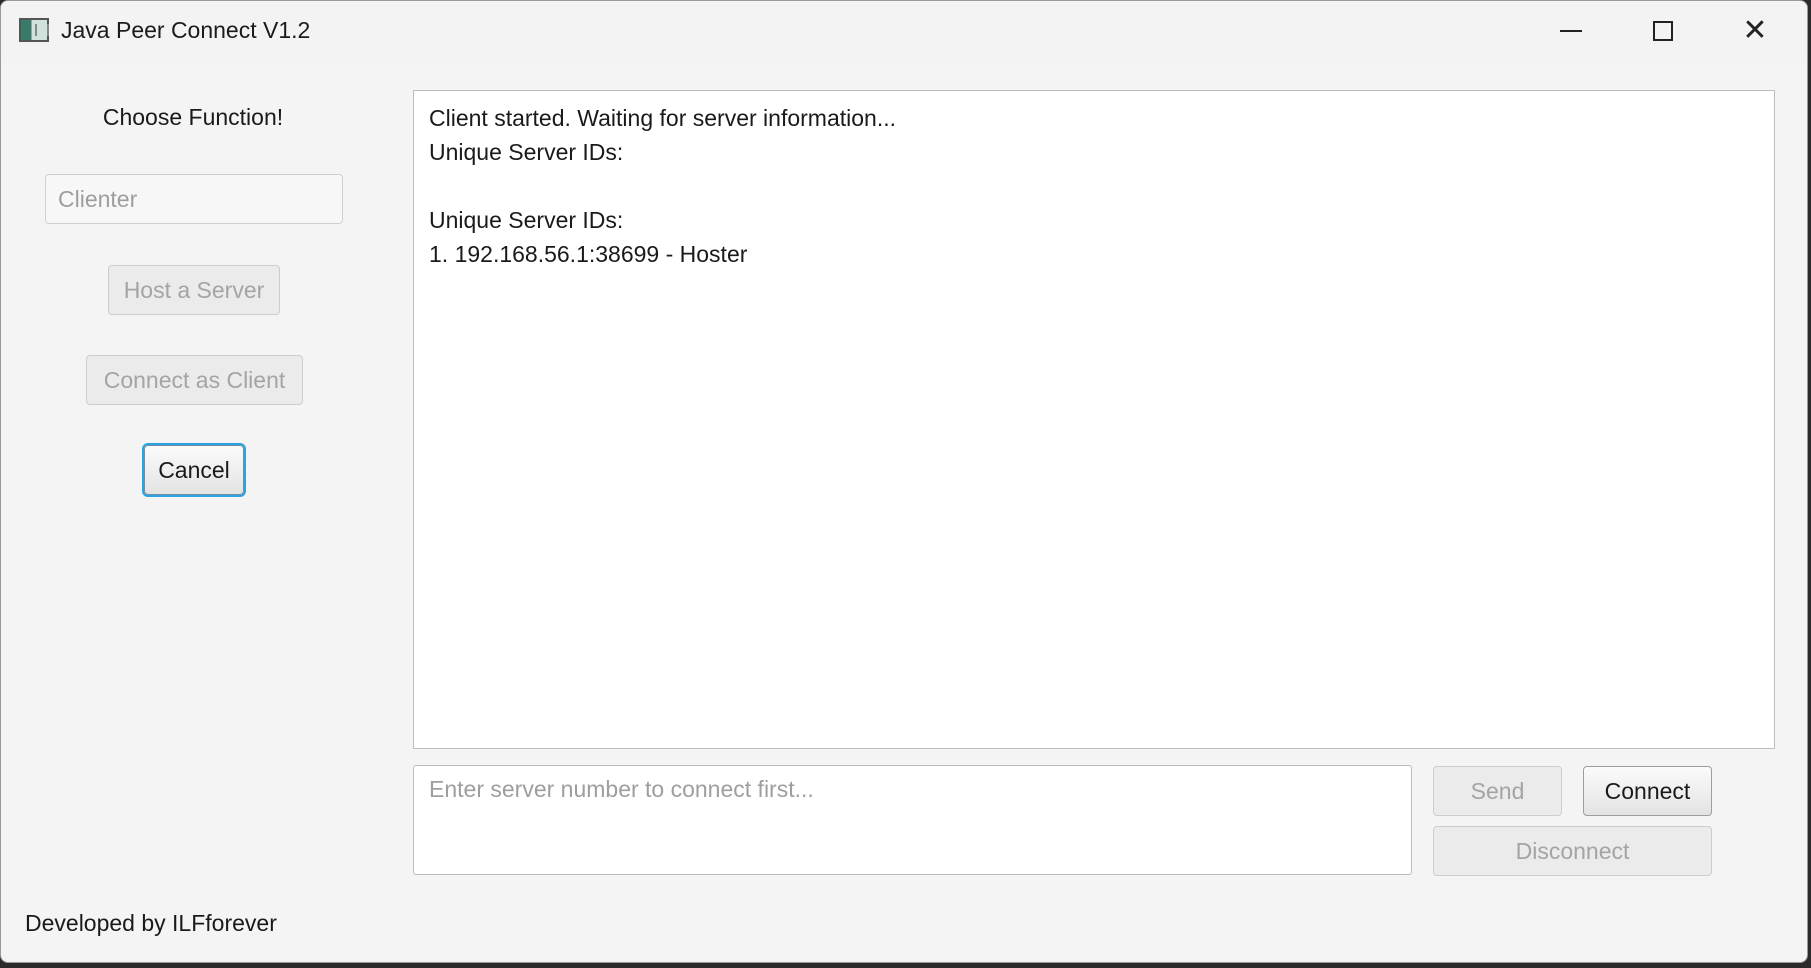 The height and width of the screenshot is (968, 1811). I want to click on disconnect-button: Disconnect, so click(1572, 851).